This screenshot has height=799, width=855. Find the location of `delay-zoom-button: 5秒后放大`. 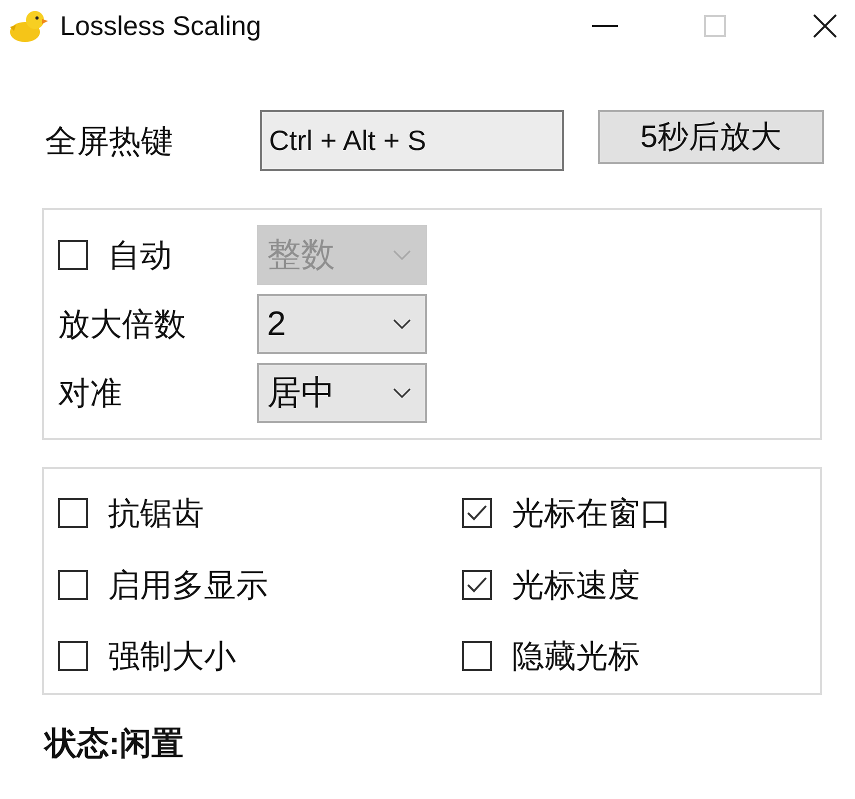

delay-zoom-button: 5秒后放大 is located at coordinates (711, 137).